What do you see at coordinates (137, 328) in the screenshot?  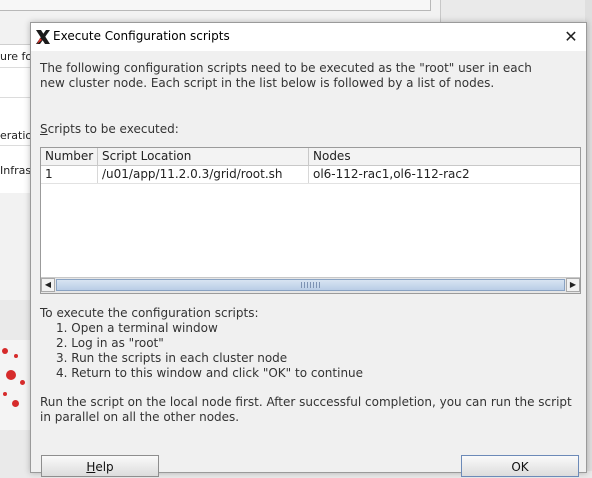 I see `instruction-item: 1. Open a terminal window` at bounding box center [137, 328].